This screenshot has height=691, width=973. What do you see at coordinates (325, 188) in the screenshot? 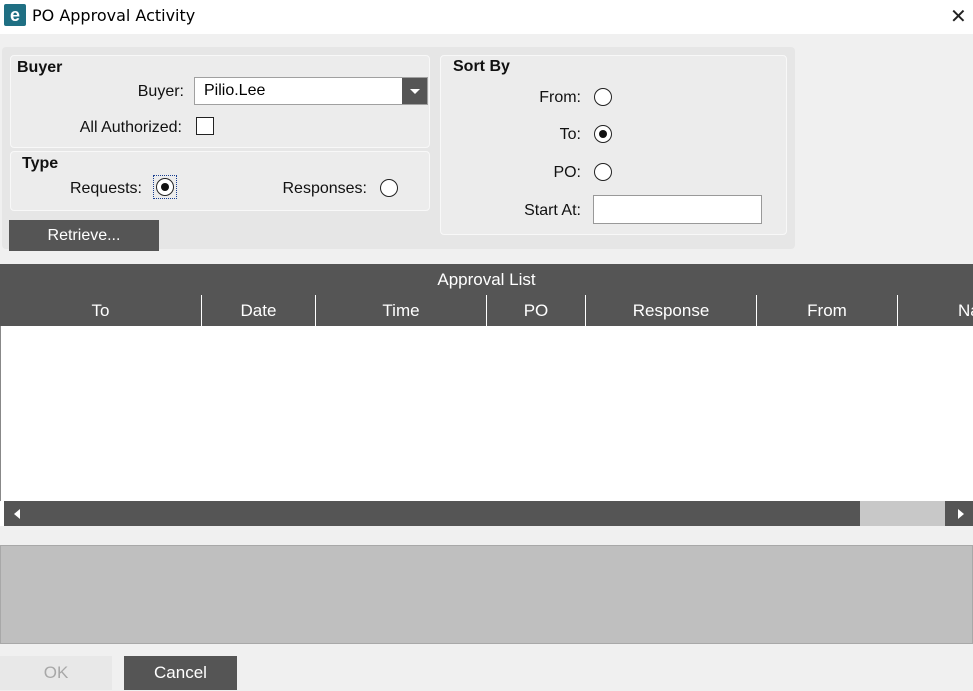
I see `responses-label: Responses:` at bounding box center [325, 188].